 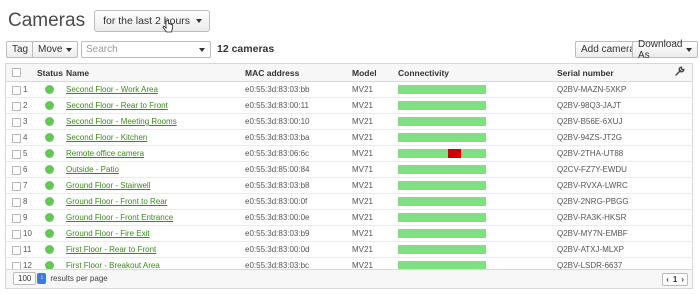 I want to click on camera-name-link: Remote office camera, so click(x=105, y=153).